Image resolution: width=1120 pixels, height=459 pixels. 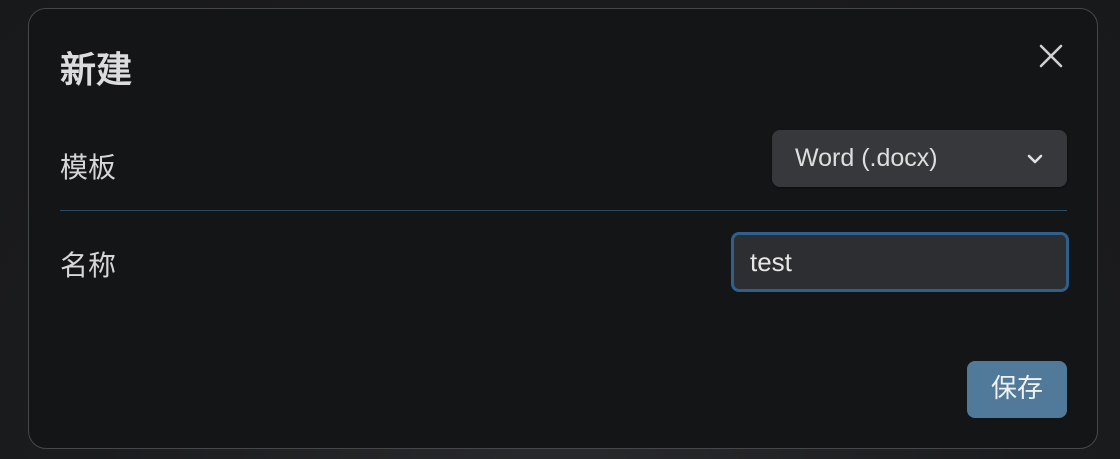 I want to click on close-icon, so click(x=1051, y=56).